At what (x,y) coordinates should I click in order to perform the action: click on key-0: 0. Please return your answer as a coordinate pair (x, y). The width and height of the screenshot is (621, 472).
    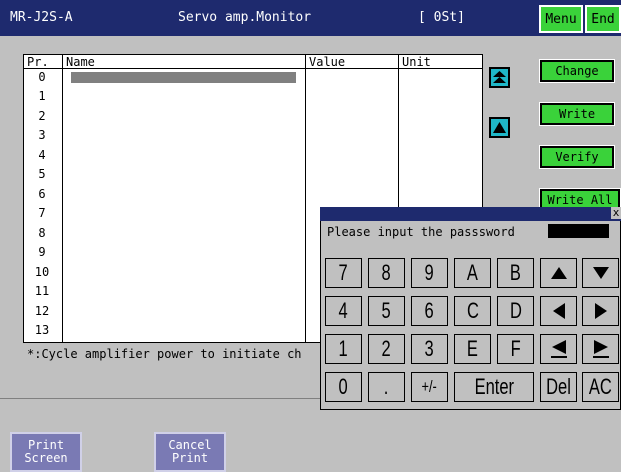
    Looking at the image, I should click on (343, 387).